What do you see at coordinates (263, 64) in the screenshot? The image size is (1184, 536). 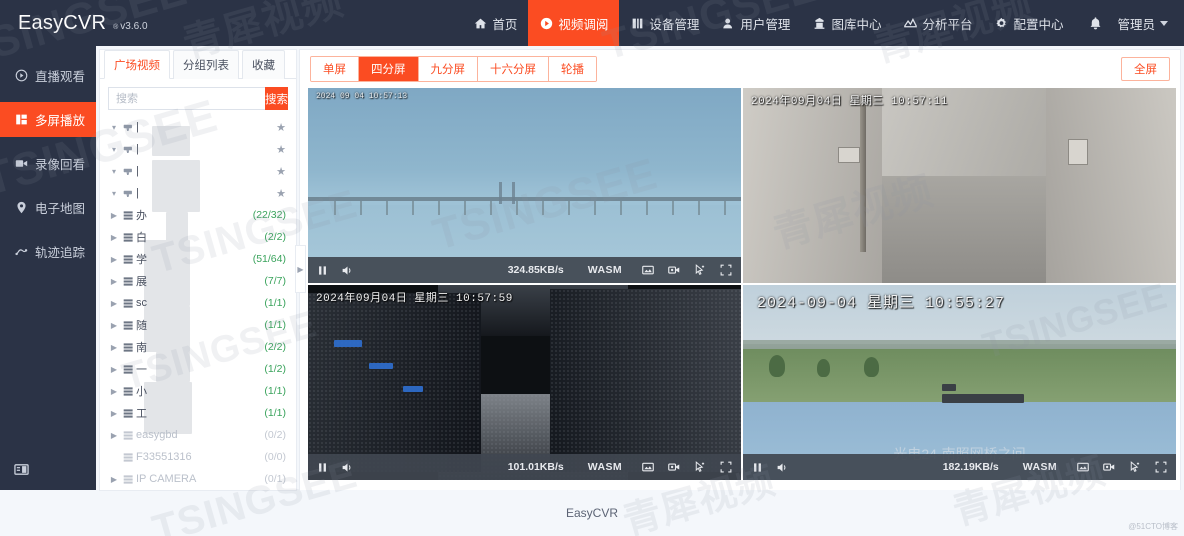 I see `tab-favorites: 收藏` at bounding box center [263, 64].